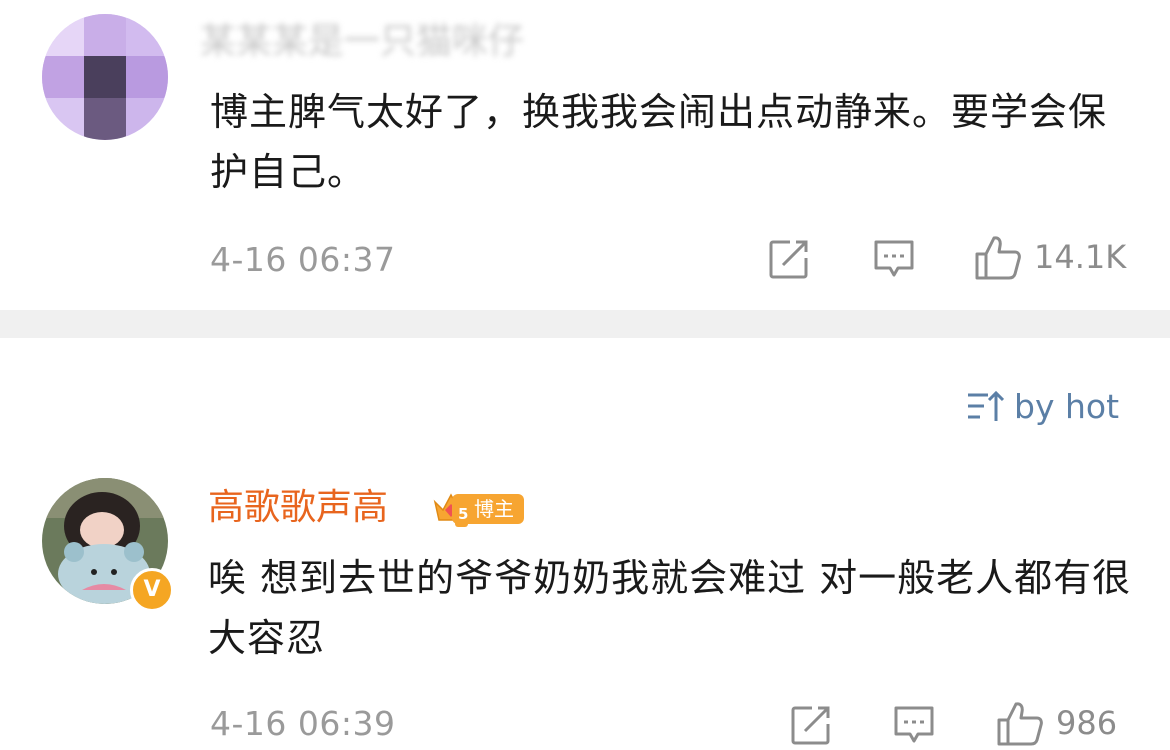  What do you see at coordinates (478, 509) in the screenshot?
I see `blogger-badge: 5 博主` at bounding box center [478, 509].